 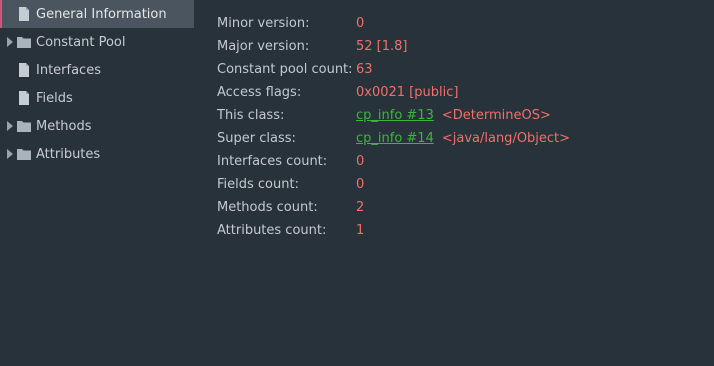 What do you see at coordinates (256, 138) in the screenshot?
I see `field-label: Super class:` at bounding box center [256, 138].